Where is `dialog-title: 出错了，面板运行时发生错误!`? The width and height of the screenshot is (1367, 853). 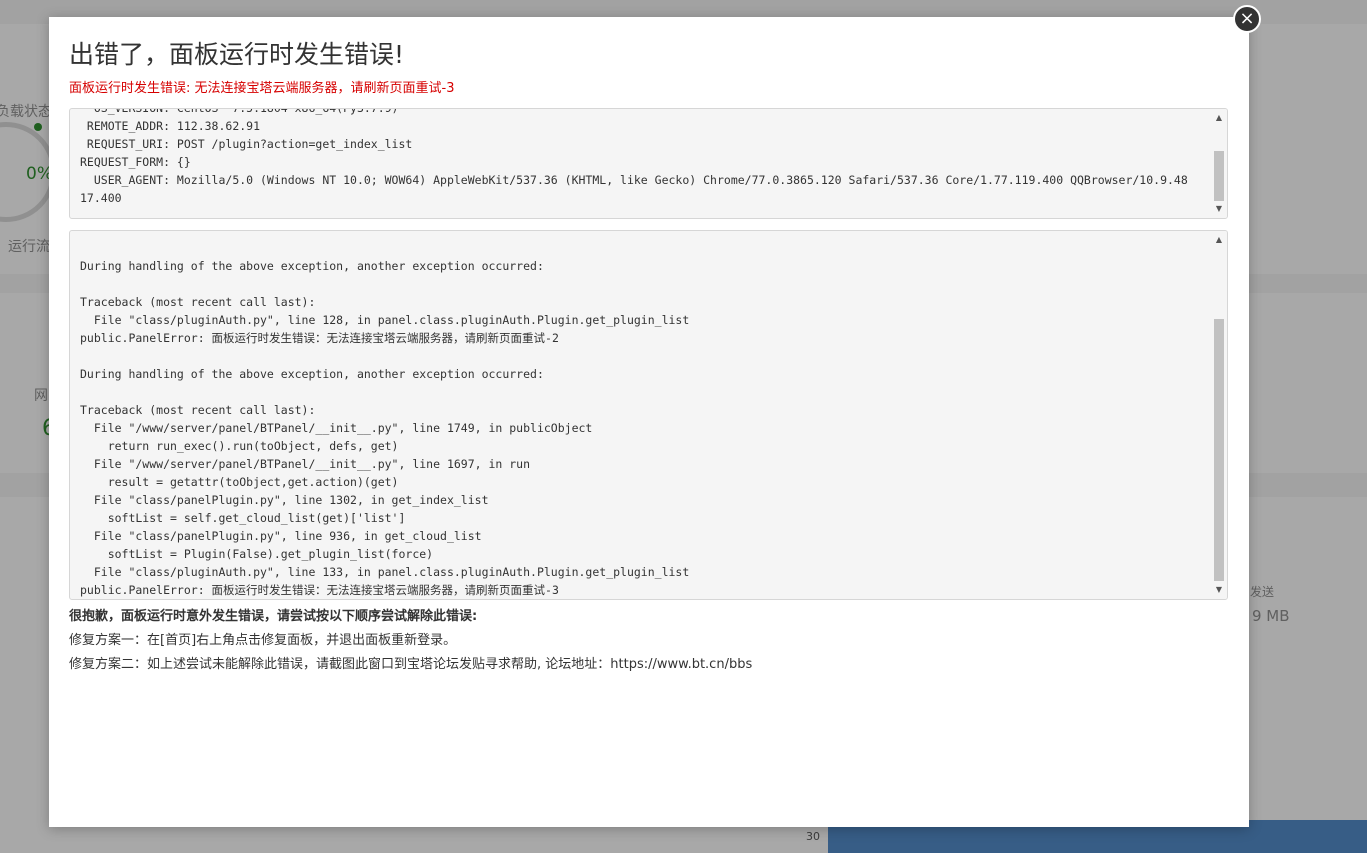
dialog-title: 出错了，面板运行时发生错误! is located at coordinates (237, 54).